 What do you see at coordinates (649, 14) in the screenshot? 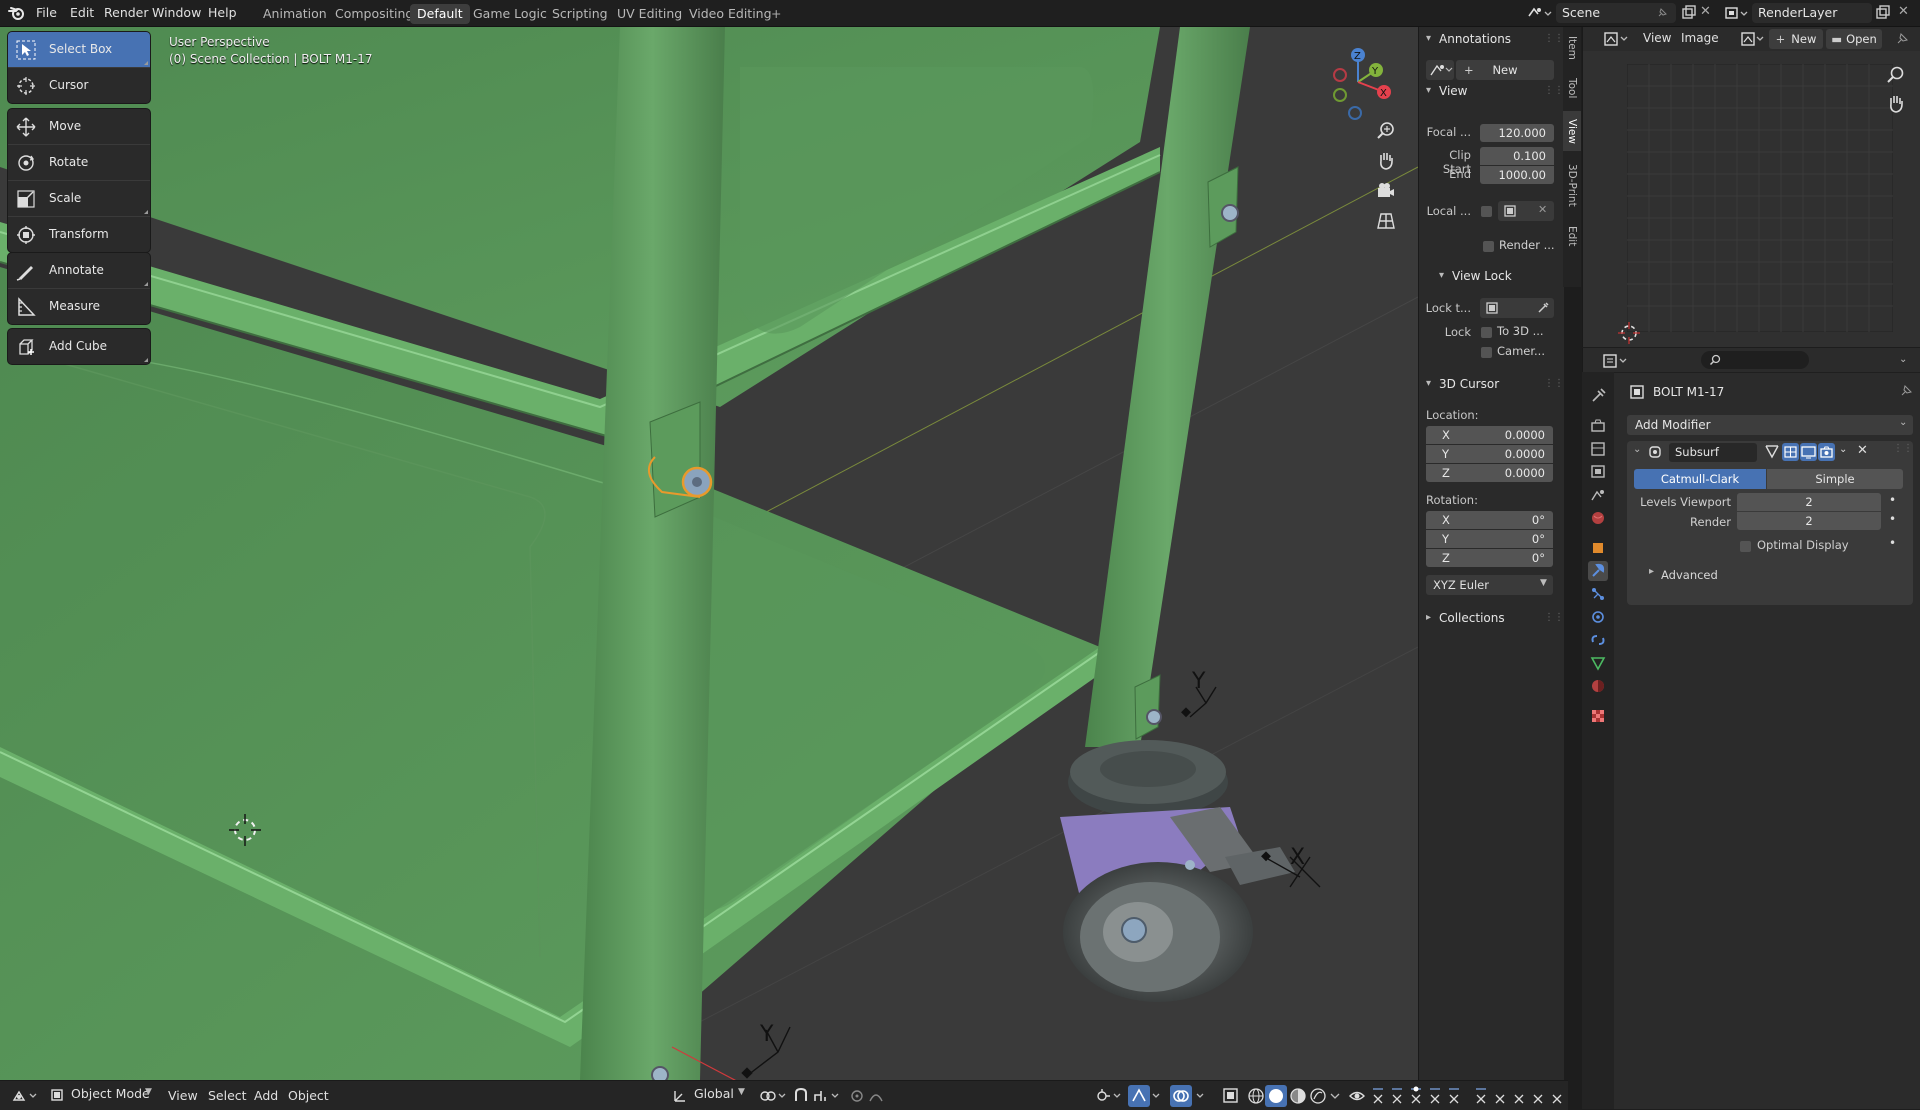
I see `tab-uv-editing: UV Editing` at bounding box center [649, 14].